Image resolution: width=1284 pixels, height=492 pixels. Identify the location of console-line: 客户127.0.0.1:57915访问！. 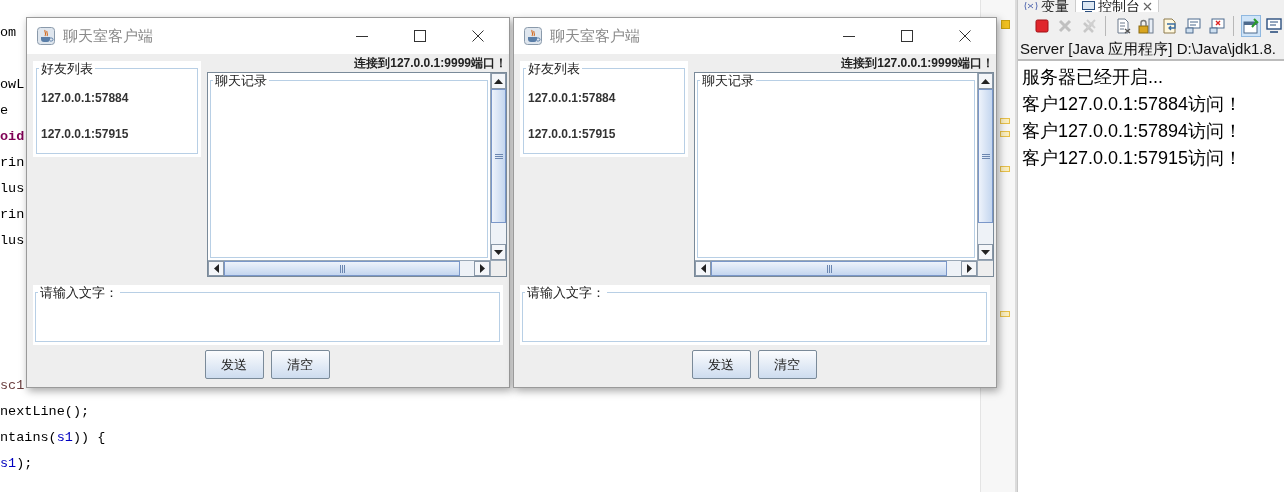
(1133, 158).